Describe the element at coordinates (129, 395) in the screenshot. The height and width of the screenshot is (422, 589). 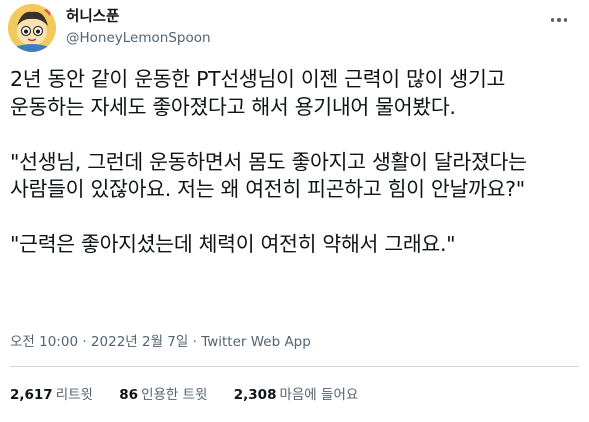
I see `quote-tweets-count: 86` at that location.